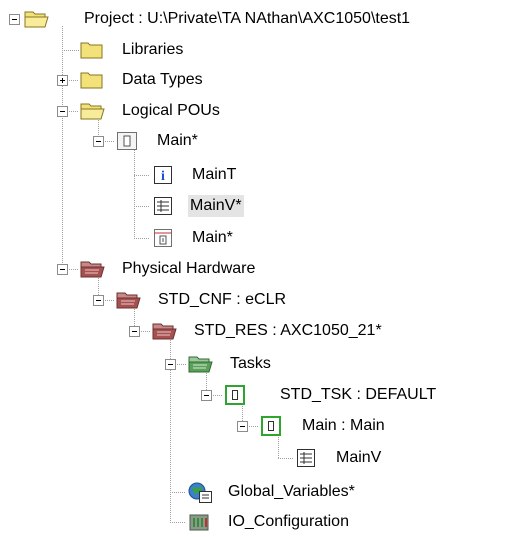  Describe the element at coordinates (264, 238) in the screenshot. I see `tree-item-main-code: Main*` at that location.